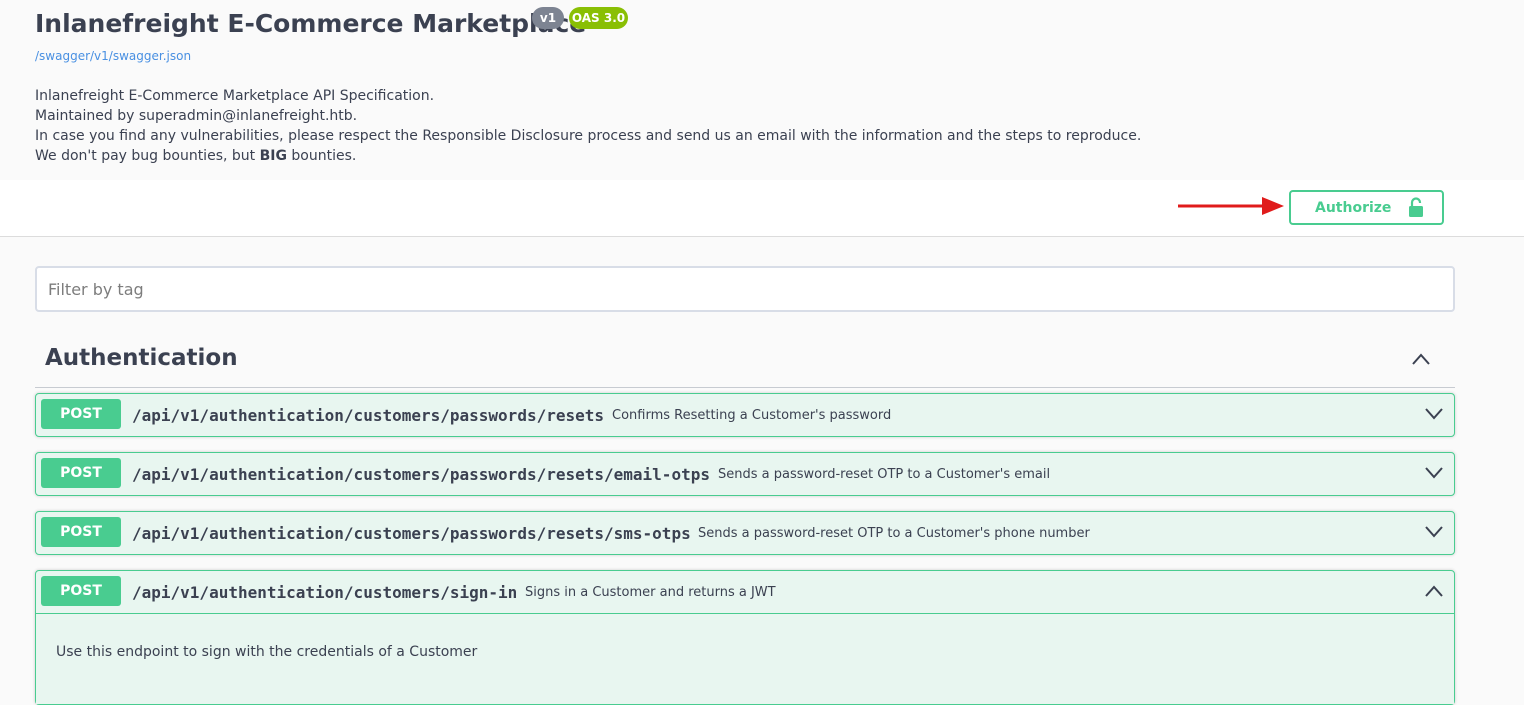 The width and height of the screenshot is (1524, 705). What do you see at coordinates (324, 156) in the screenshot?
I see `bounty-text-end: bounties.` at bounding box center [324, 156].